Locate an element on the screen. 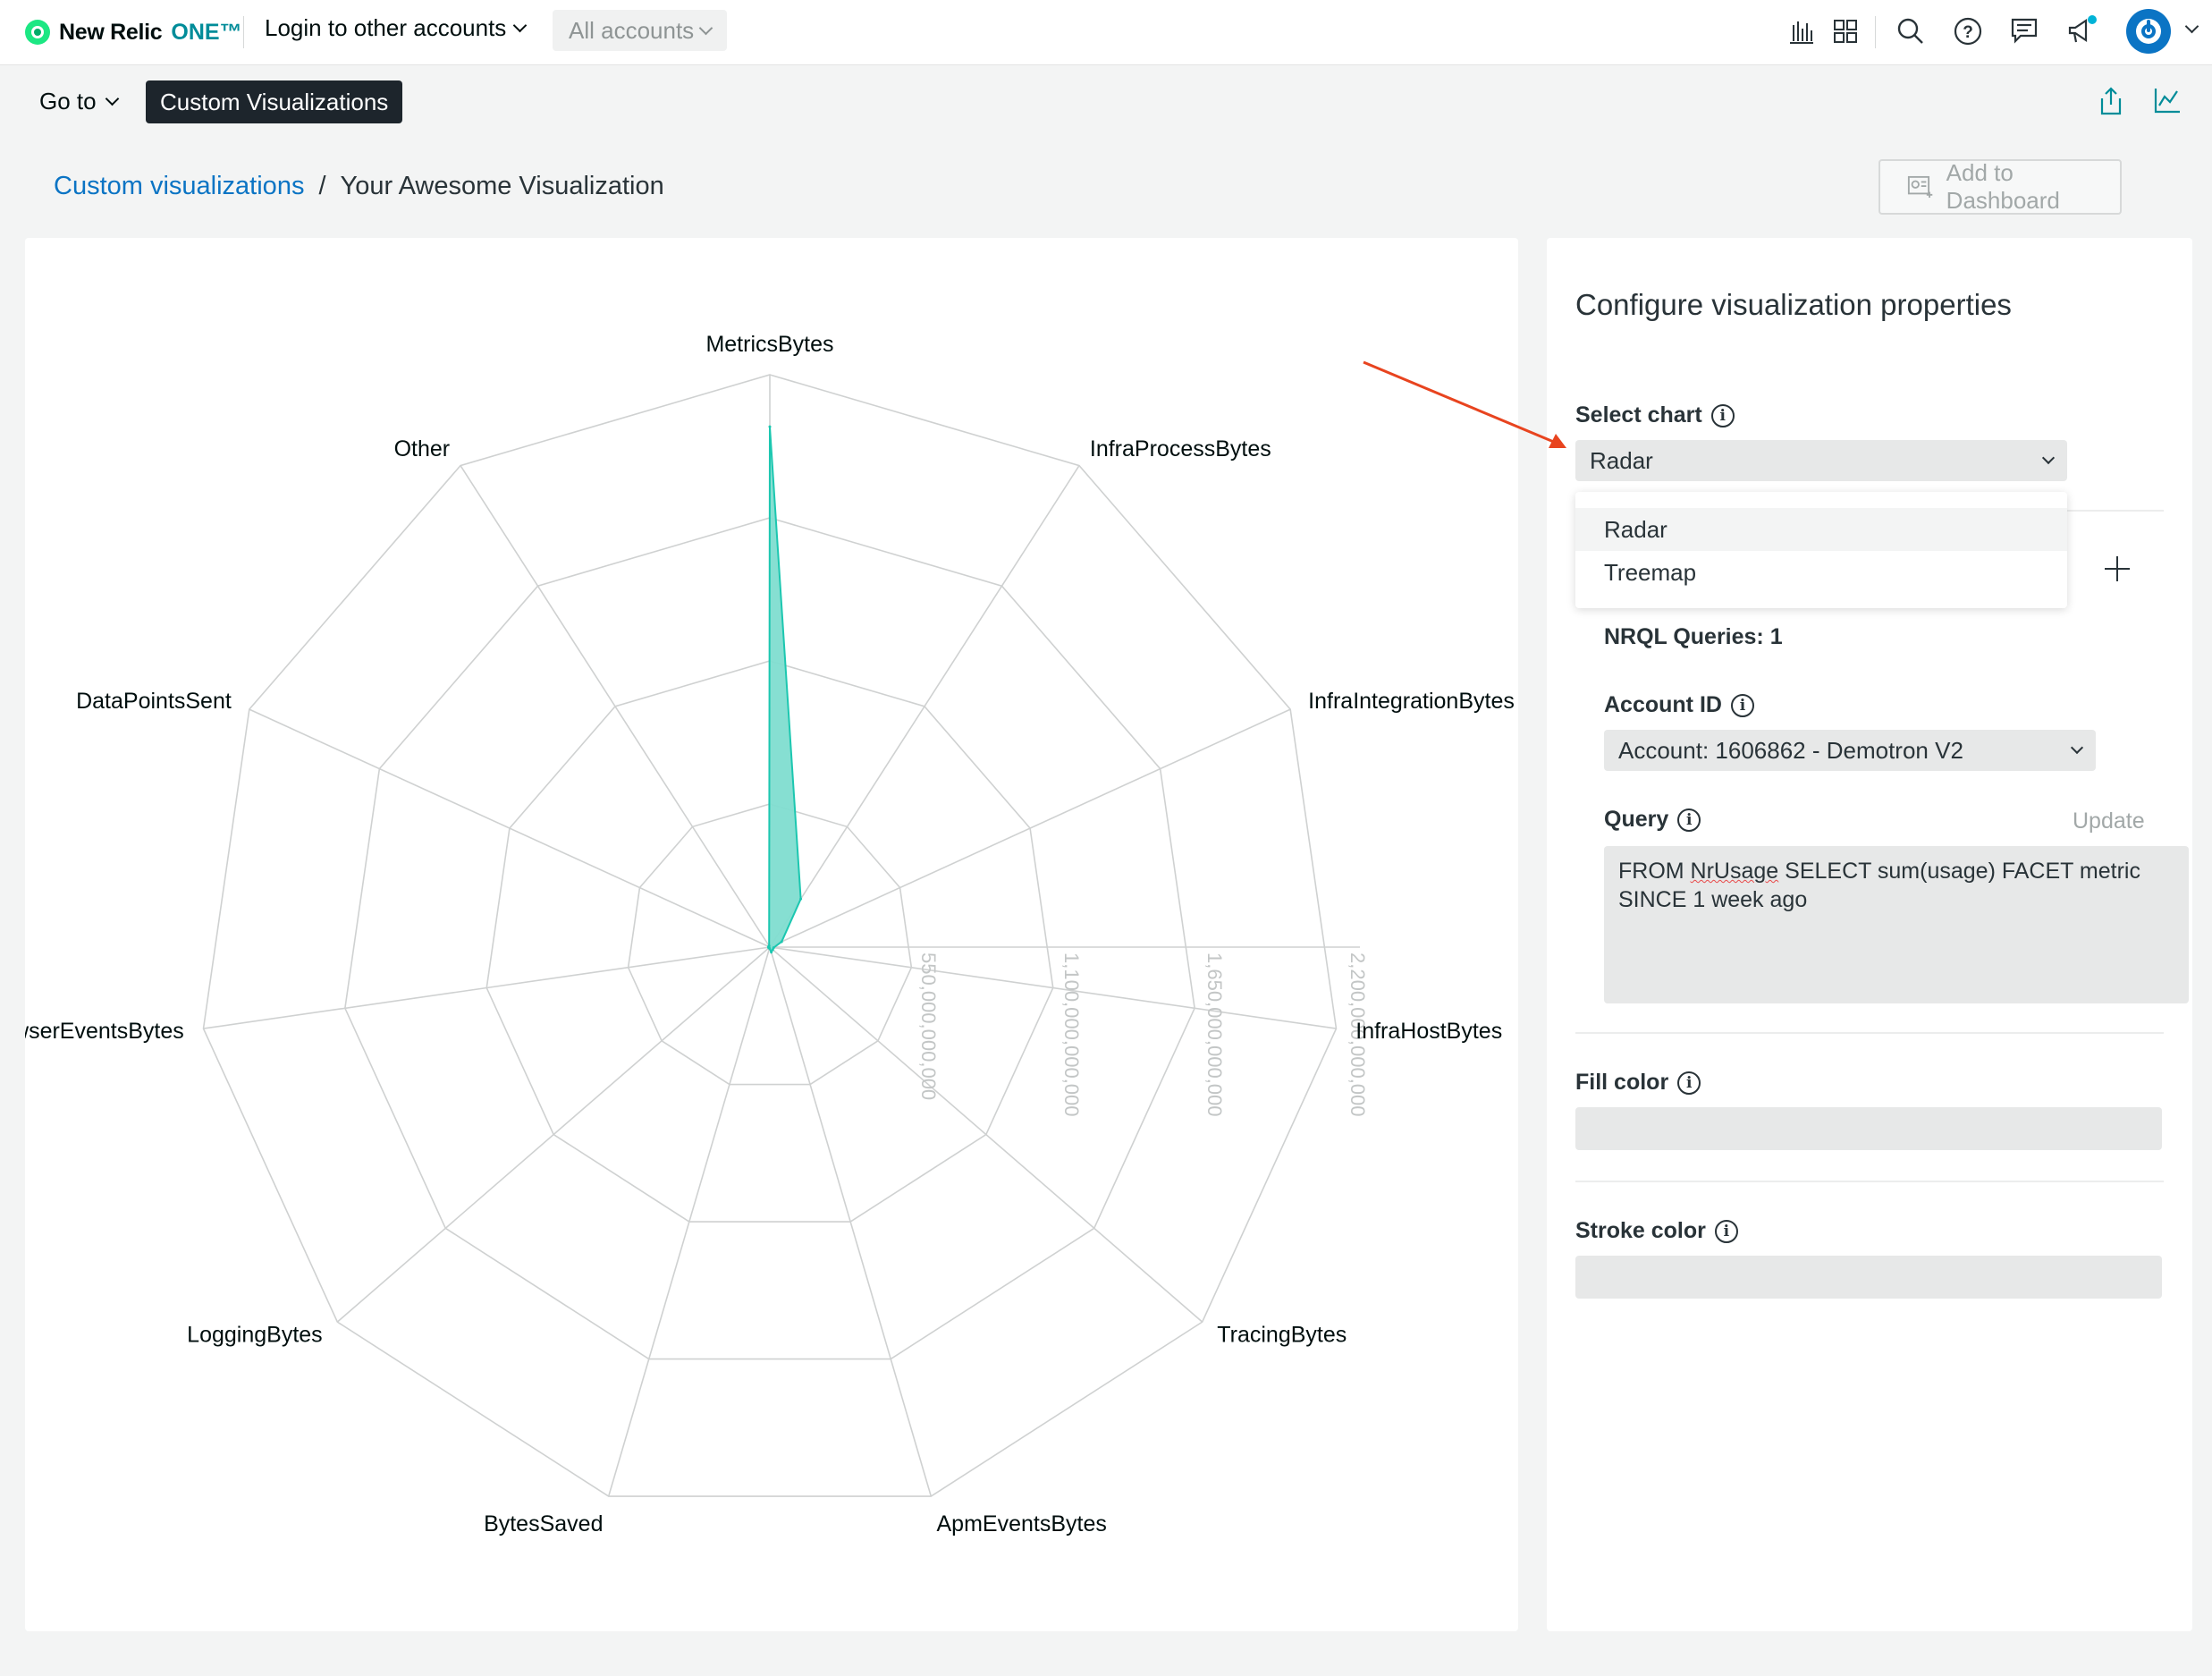 Image resolution: width=2212 pixels, height=1676 pixels. logo-text: New Relic is located at coordinates (111, 32).